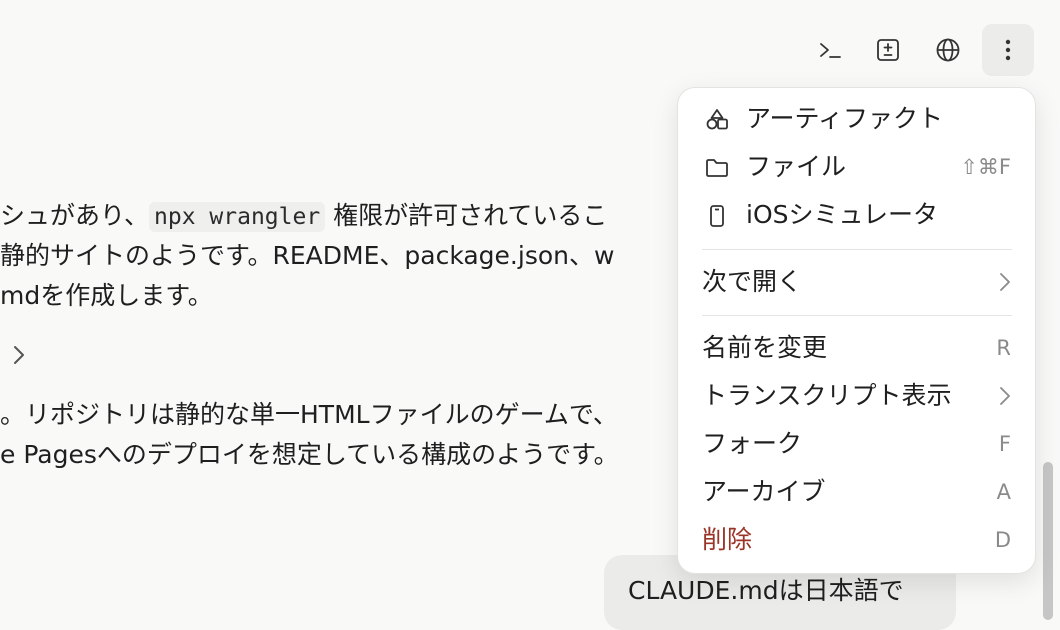 The image size is (1060, 630). Describe the element at coordinates (466, 215) in the screenshot. I see `message-text: 権限が許可されているこ` at that location.